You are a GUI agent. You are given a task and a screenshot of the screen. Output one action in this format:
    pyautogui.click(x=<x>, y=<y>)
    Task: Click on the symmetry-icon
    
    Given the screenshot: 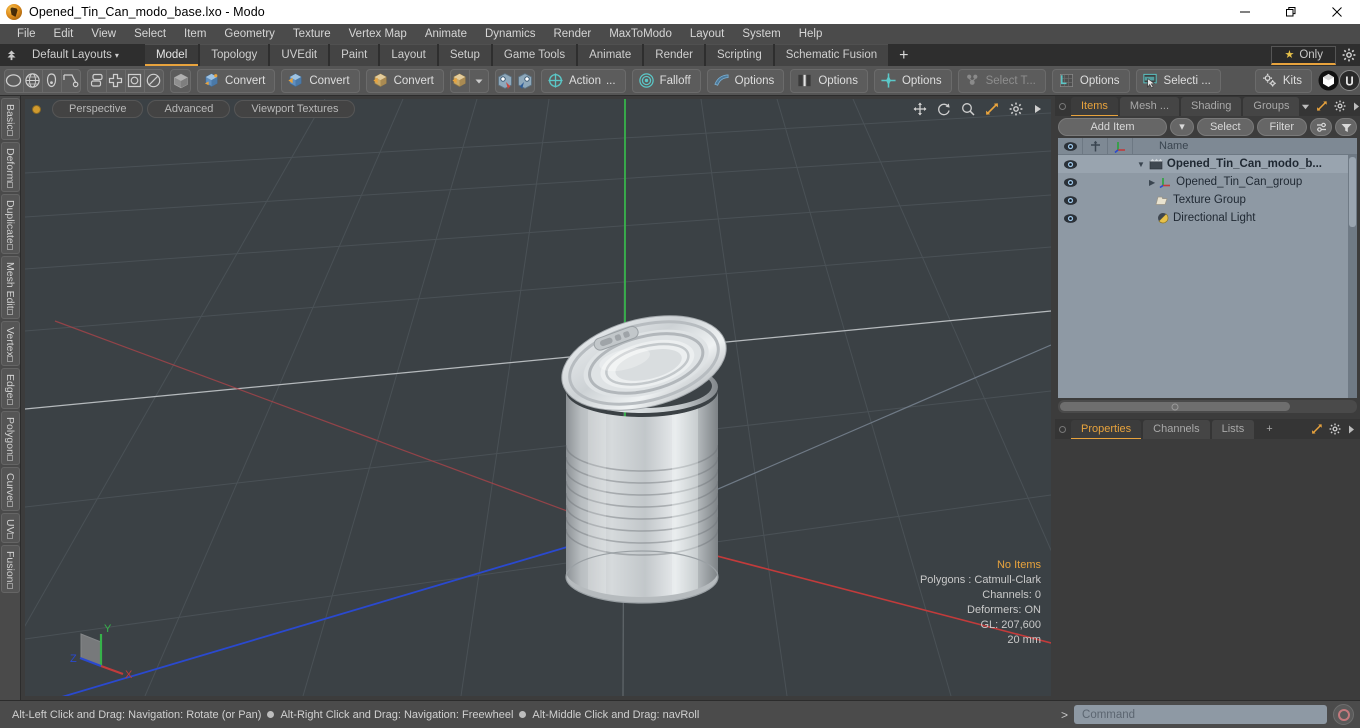 What is the action you would take?
    pyautogui.click(x=116, y=80)
    